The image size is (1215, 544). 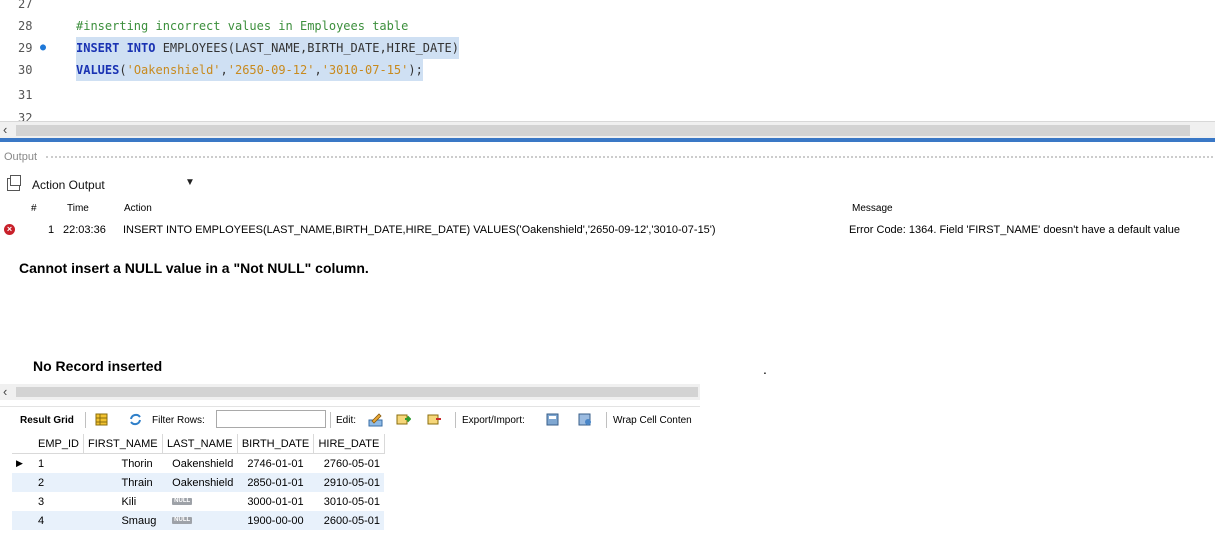 What do you see at coordinates (349, 501) in the screenshot?
I see `cell-hire-date: 3010-05-01` at bounding box center [349, 501].